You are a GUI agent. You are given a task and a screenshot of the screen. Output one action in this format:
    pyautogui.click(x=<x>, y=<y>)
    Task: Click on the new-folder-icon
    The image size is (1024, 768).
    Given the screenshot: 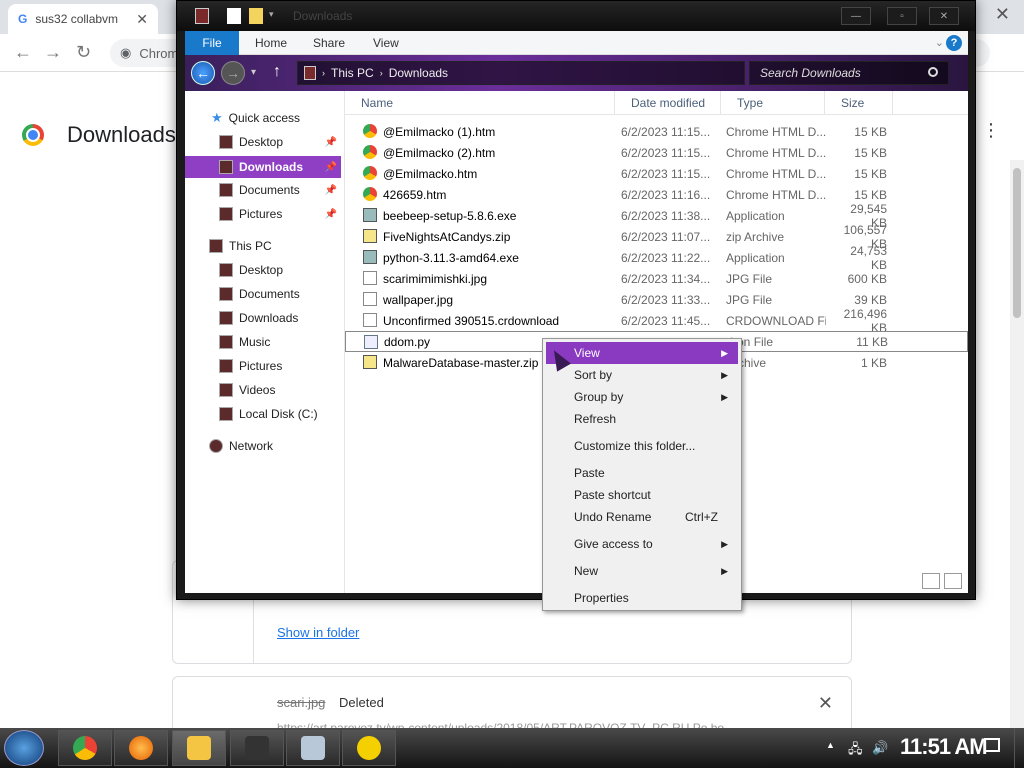 What is the action you would take?
    pyautogui.click(x=256, y=16)
    